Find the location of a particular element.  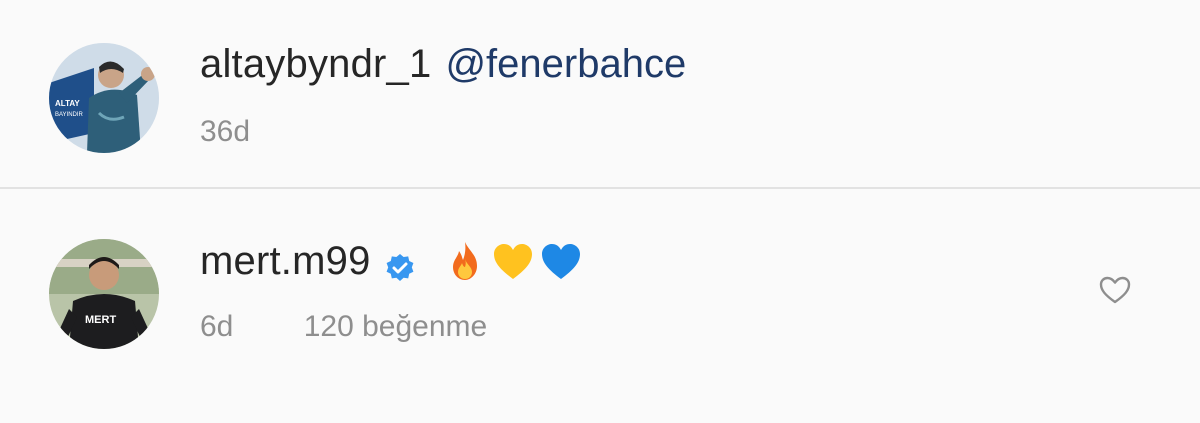

fire-emoji is located at coordinates (465, 261).